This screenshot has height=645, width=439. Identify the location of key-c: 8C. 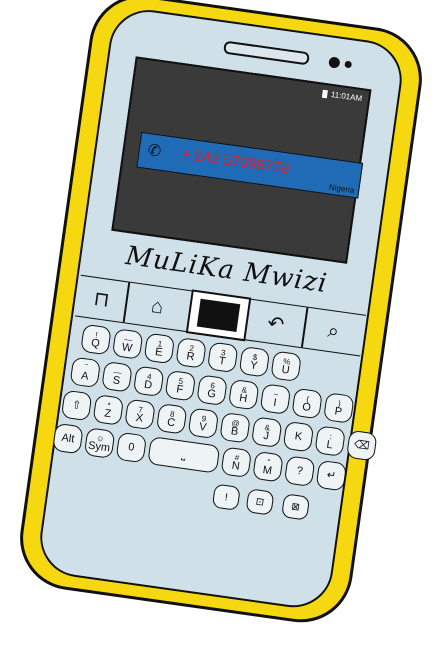
(171, 419).